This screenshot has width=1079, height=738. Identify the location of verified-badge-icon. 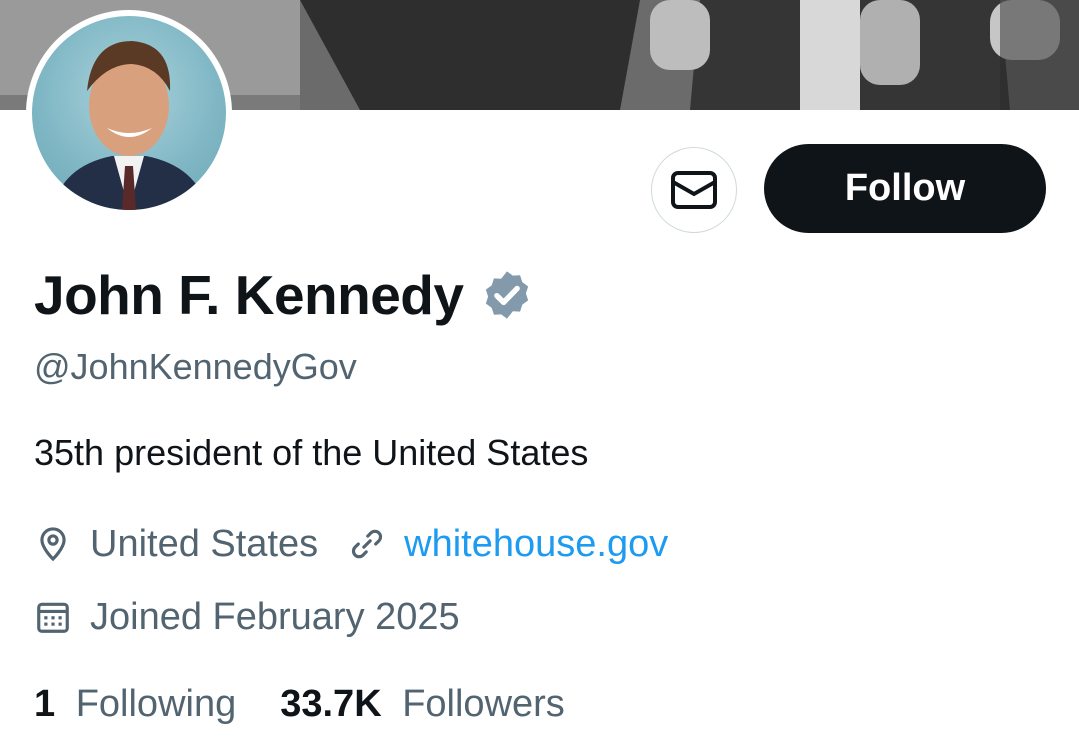
(507, 295).